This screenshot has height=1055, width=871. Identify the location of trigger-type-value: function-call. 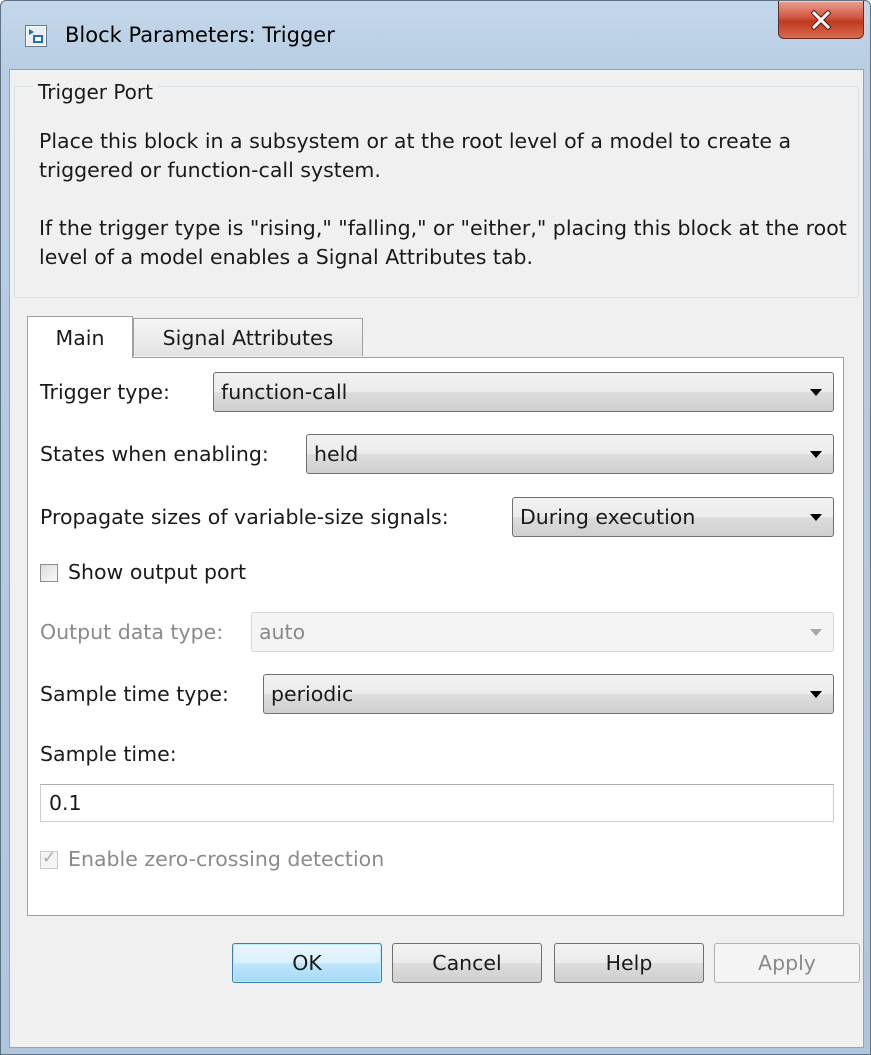
(284, 392).